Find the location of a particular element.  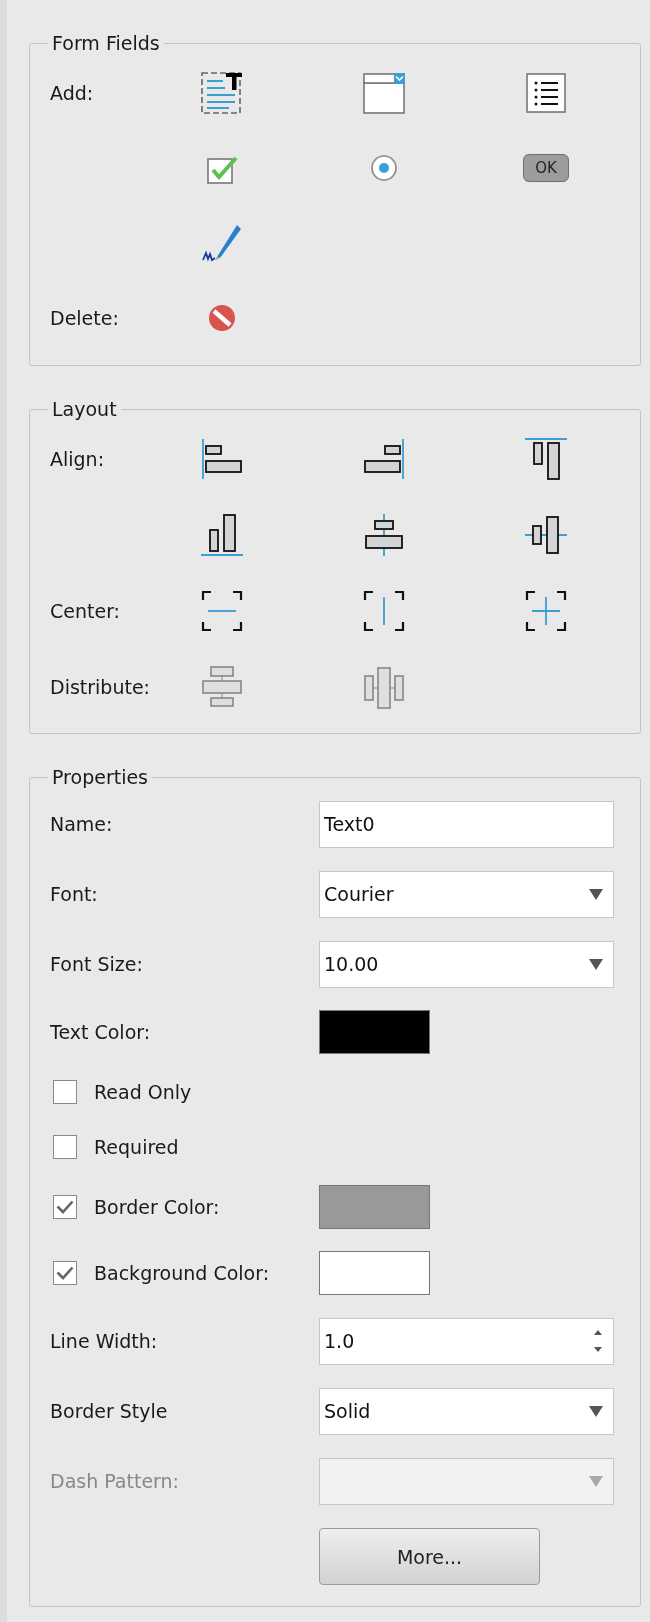

align-bottom-icon is located at coordinates (222, 535).